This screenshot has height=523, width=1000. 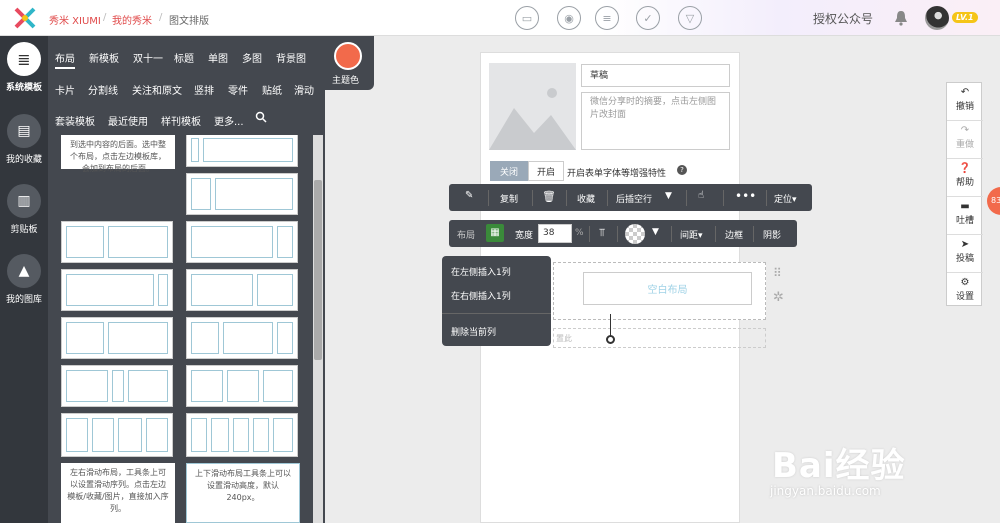 What do you see at coordinates (691, 234) in the screenshot?
I see `spacing-dropdown: 间距▾` at bounding box center [691, 234].